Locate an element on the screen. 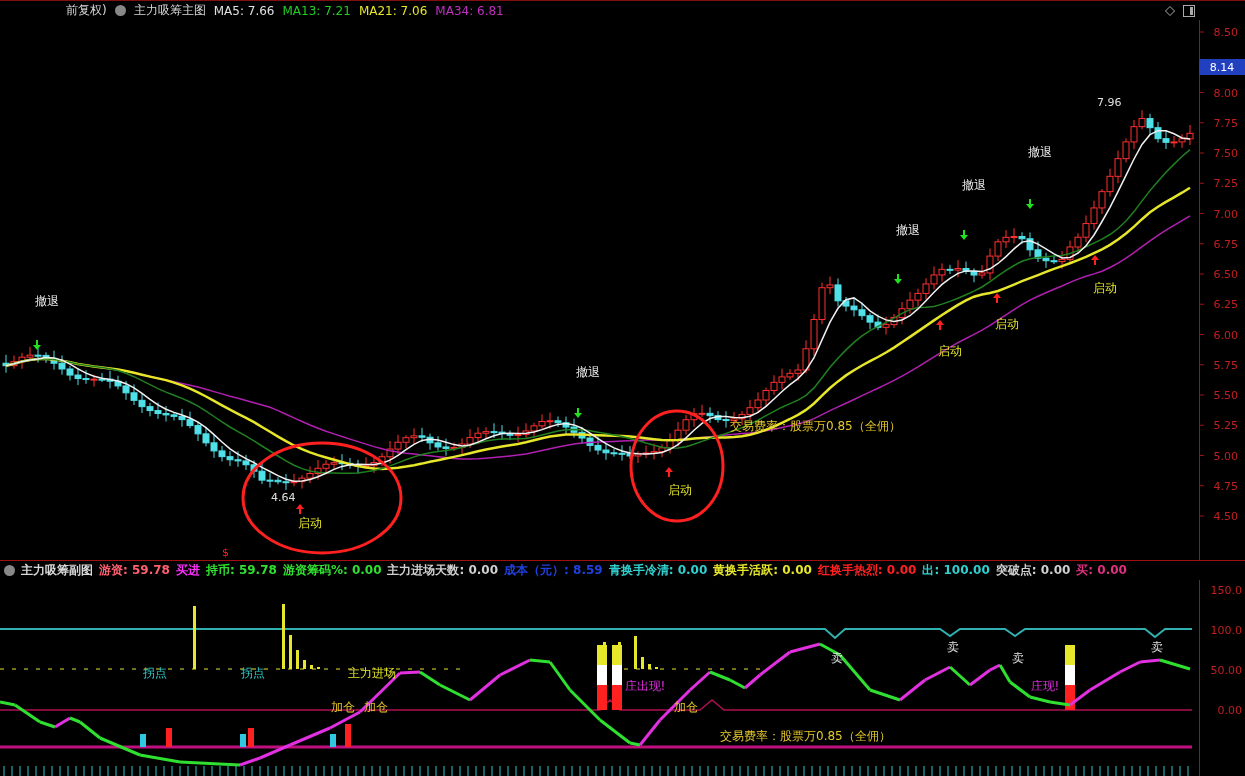  indicator-legend: 游资筹码%: 0.00 is located at coordinates (332, 570).